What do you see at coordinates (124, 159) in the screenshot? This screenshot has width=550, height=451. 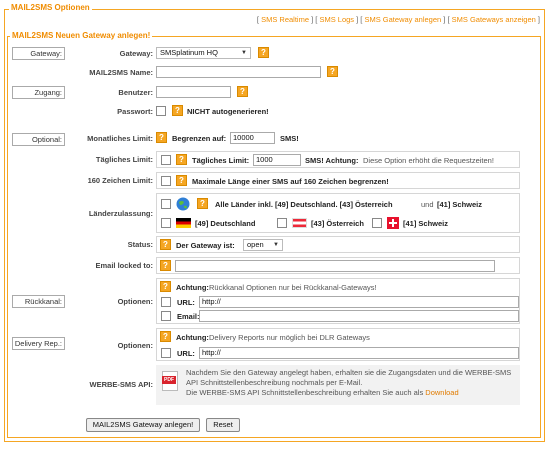 I see `taeglich-label: Tägliches Limit:` at bounding box center [124, 159].